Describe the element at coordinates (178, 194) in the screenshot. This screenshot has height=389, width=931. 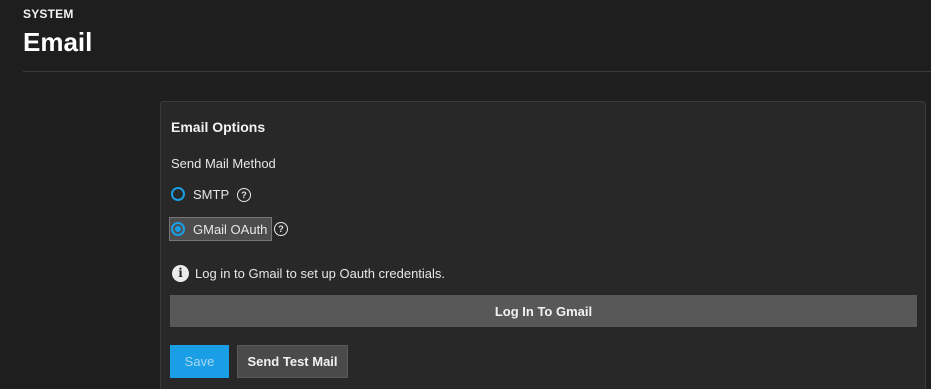
I see `smtp-radio-button` at that location.